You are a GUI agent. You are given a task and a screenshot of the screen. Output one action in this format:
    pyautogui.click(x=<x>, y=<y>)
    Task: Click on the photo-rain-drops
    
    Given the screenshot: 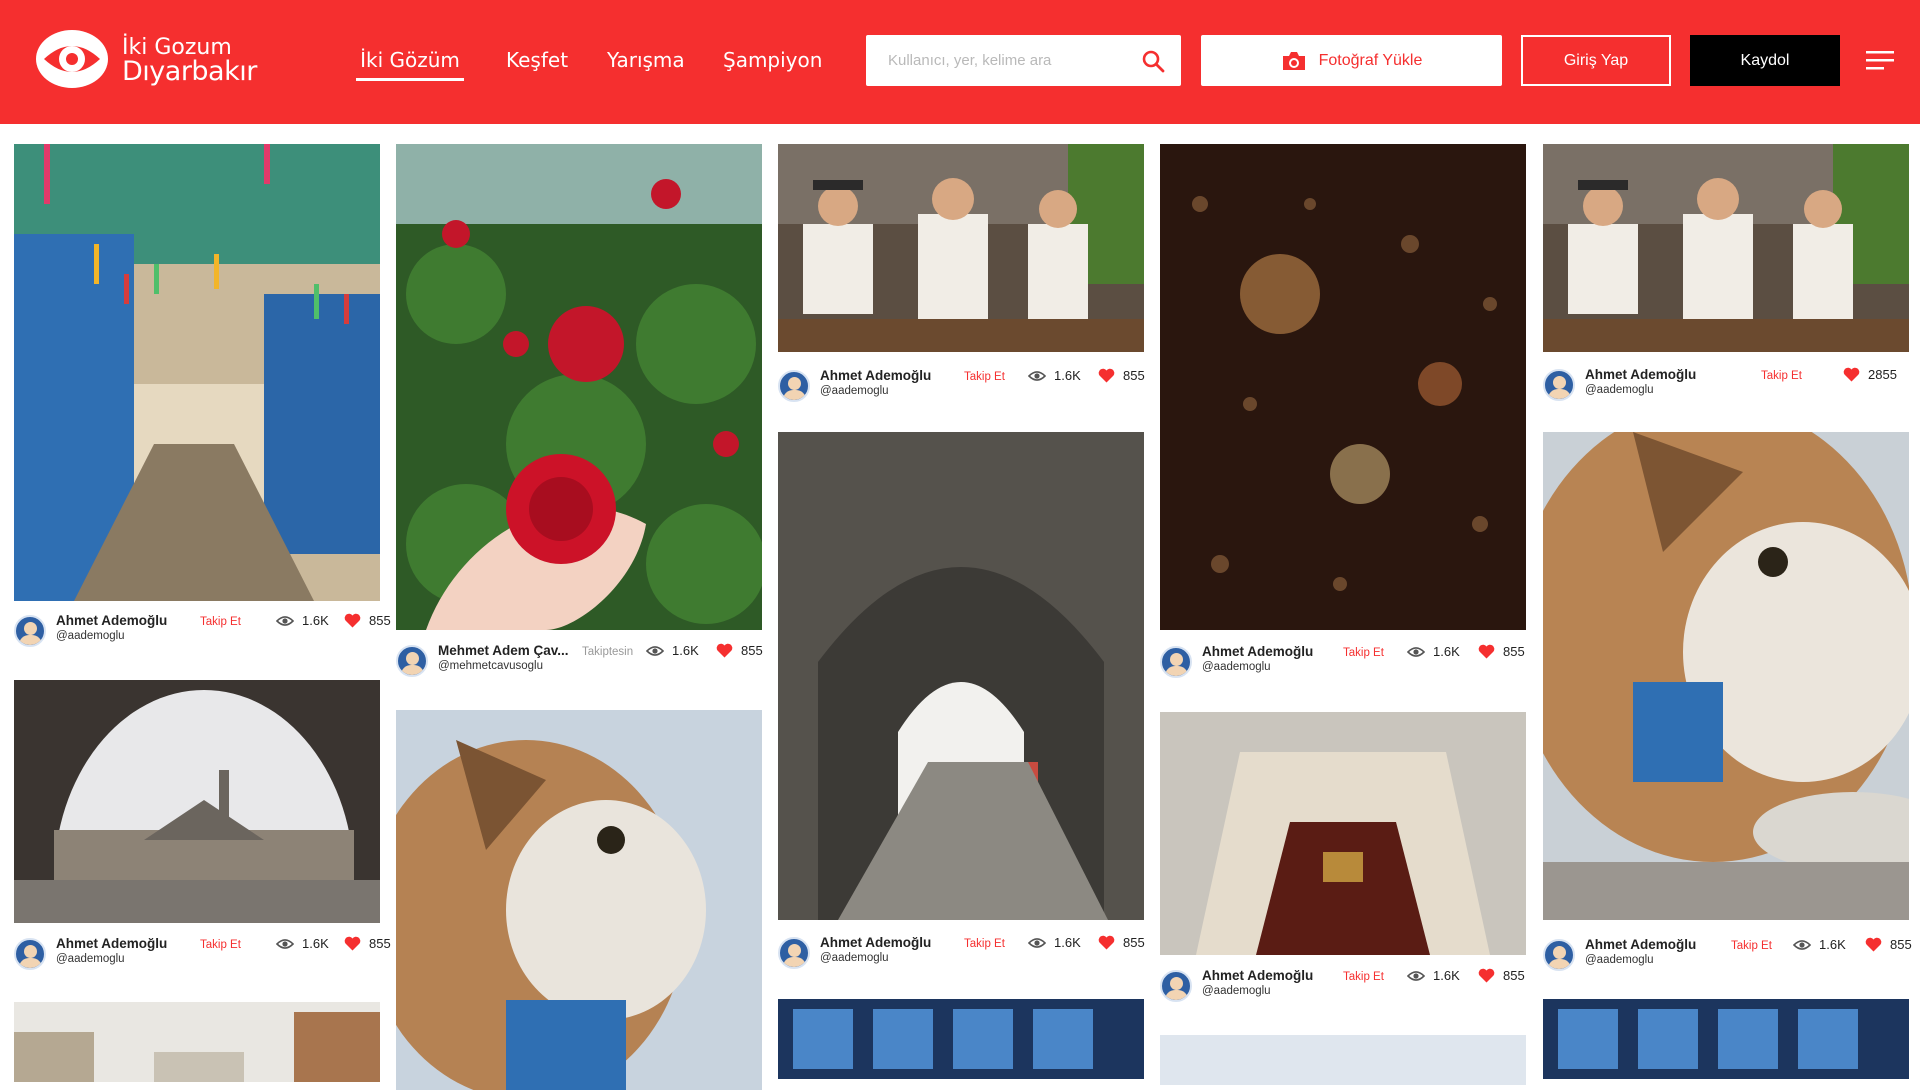 What is the action you would take?
    pyautogui.click(x=1343, y=387)
    